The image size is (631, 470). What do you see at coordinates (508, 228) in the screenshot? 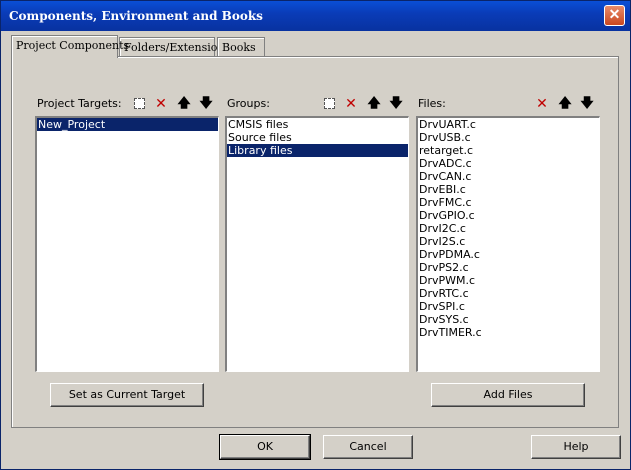
I see `file-item: DrvI2C.c` at bounding box center [508, 228].